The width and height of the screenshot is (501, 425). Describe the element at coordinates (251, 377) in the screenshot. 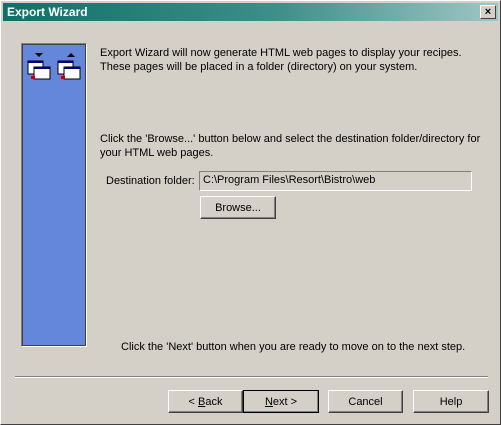

I see `button-separator` at that location.